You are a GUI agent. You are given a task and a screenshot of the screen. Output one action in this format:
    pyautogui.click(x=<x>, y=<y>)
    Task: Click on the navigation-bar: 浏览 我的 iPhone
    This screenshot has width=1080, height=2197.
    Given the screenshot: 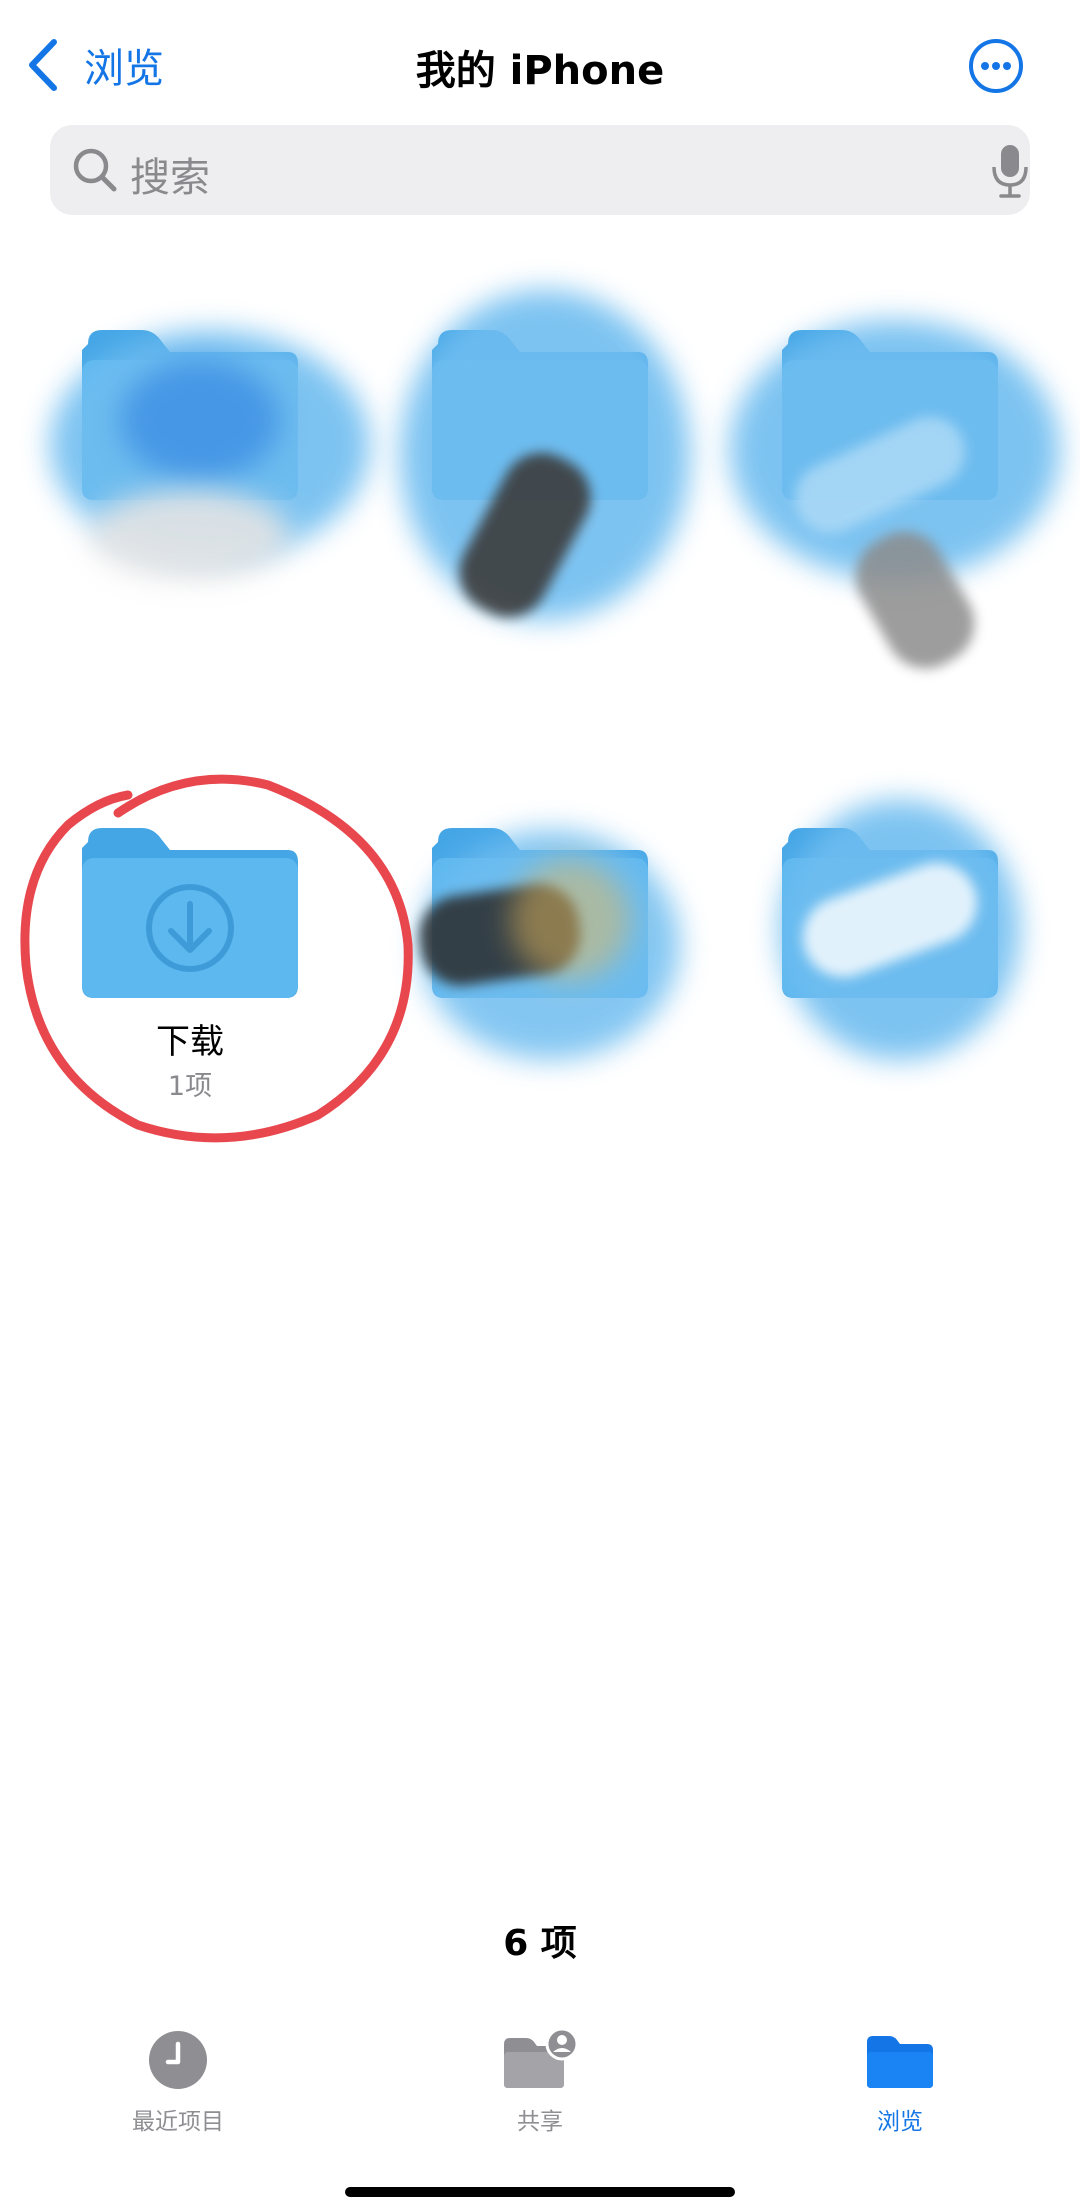 What is the action you would take?
    pyautogui.click(x=540, y=60)
    